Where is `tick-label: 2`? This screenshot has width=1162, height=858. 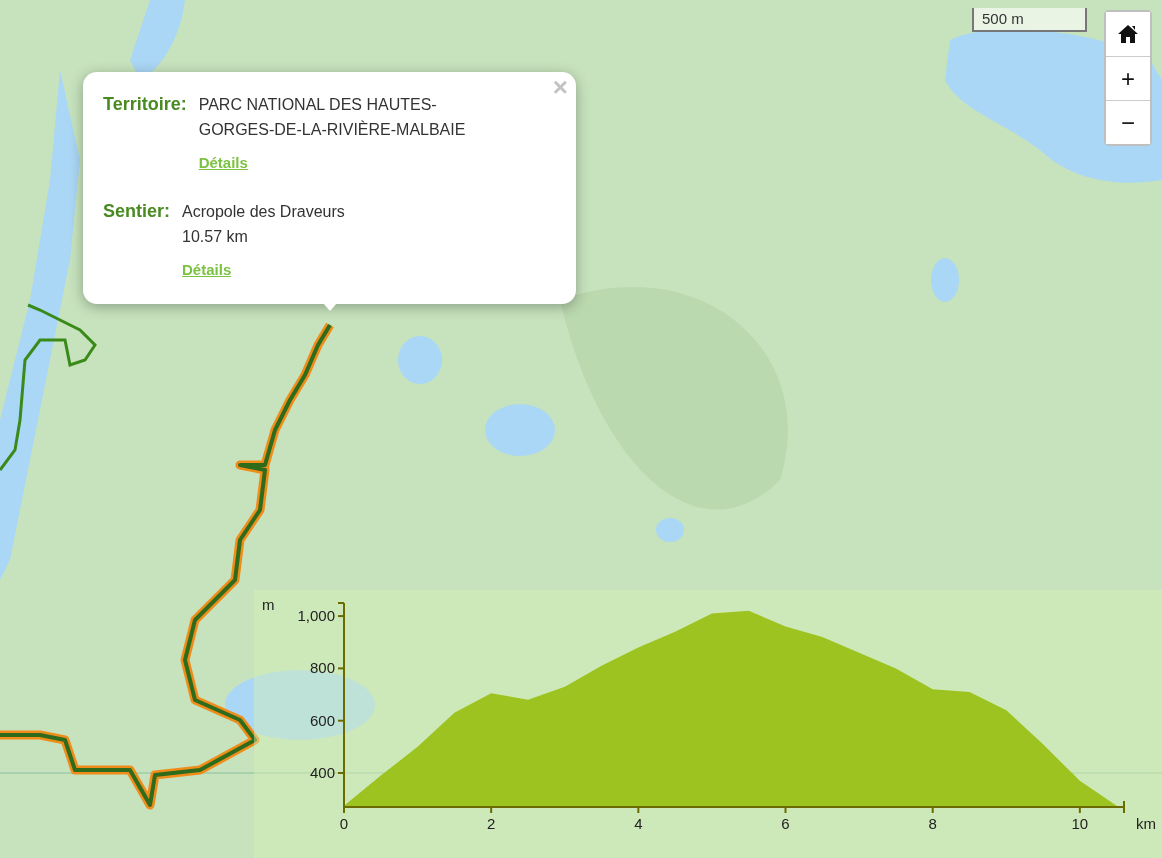 tick-label: 2 is located at coordinates (491, 823).